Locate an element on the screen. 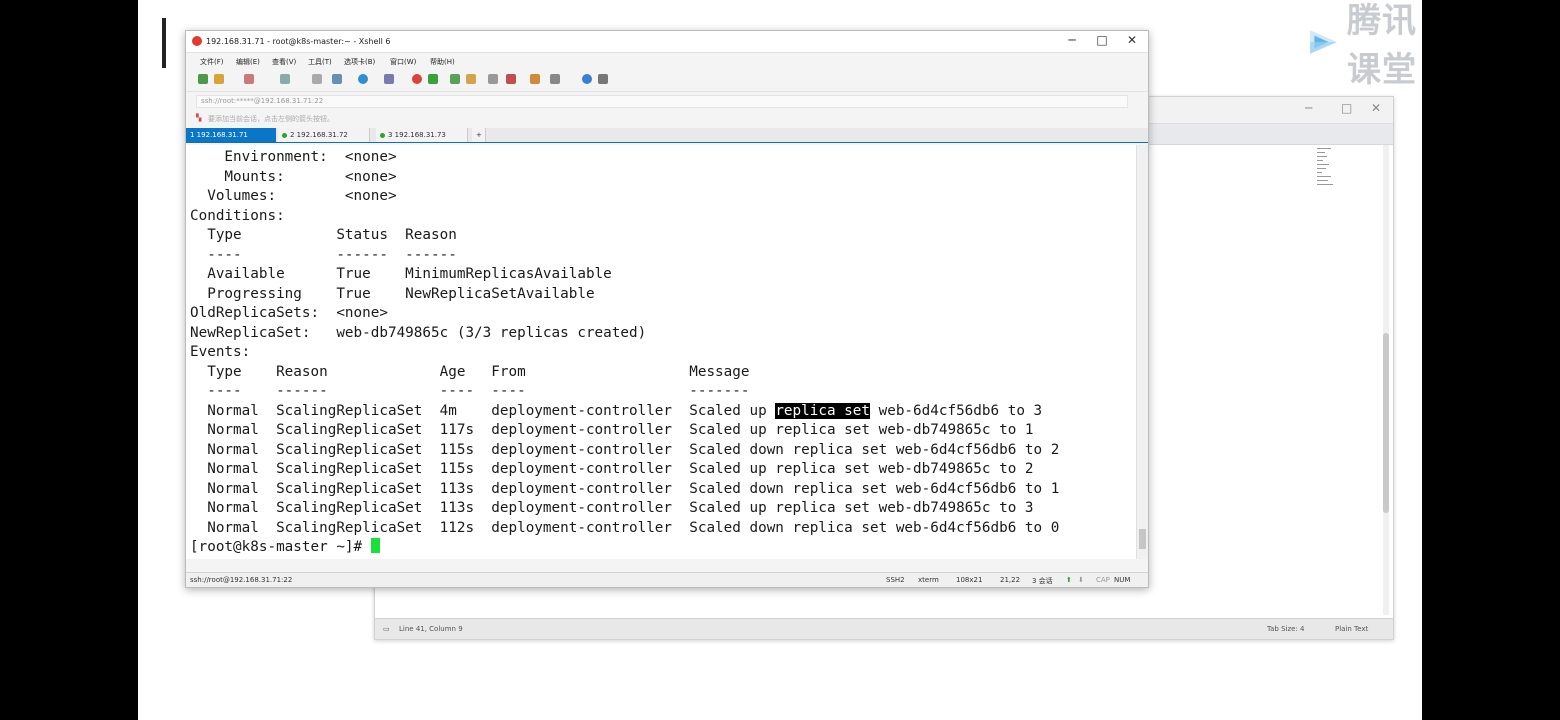  tab-size-selector: Tab Size: 4 is located at coordinates (1285, 629).